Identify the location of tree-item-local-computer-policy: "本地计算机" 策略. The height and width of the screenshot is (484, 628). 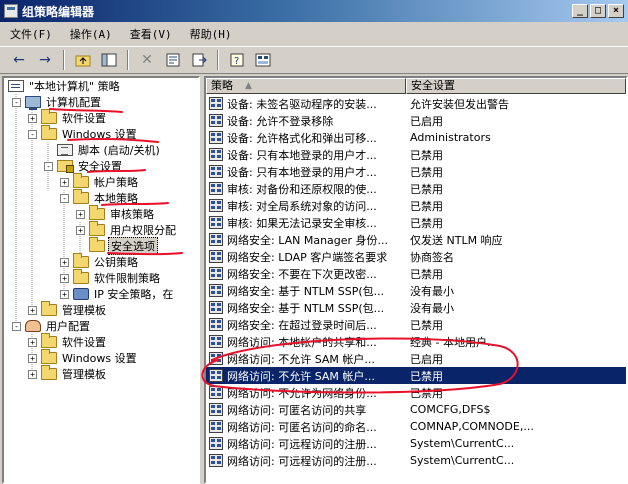
(65, 86).